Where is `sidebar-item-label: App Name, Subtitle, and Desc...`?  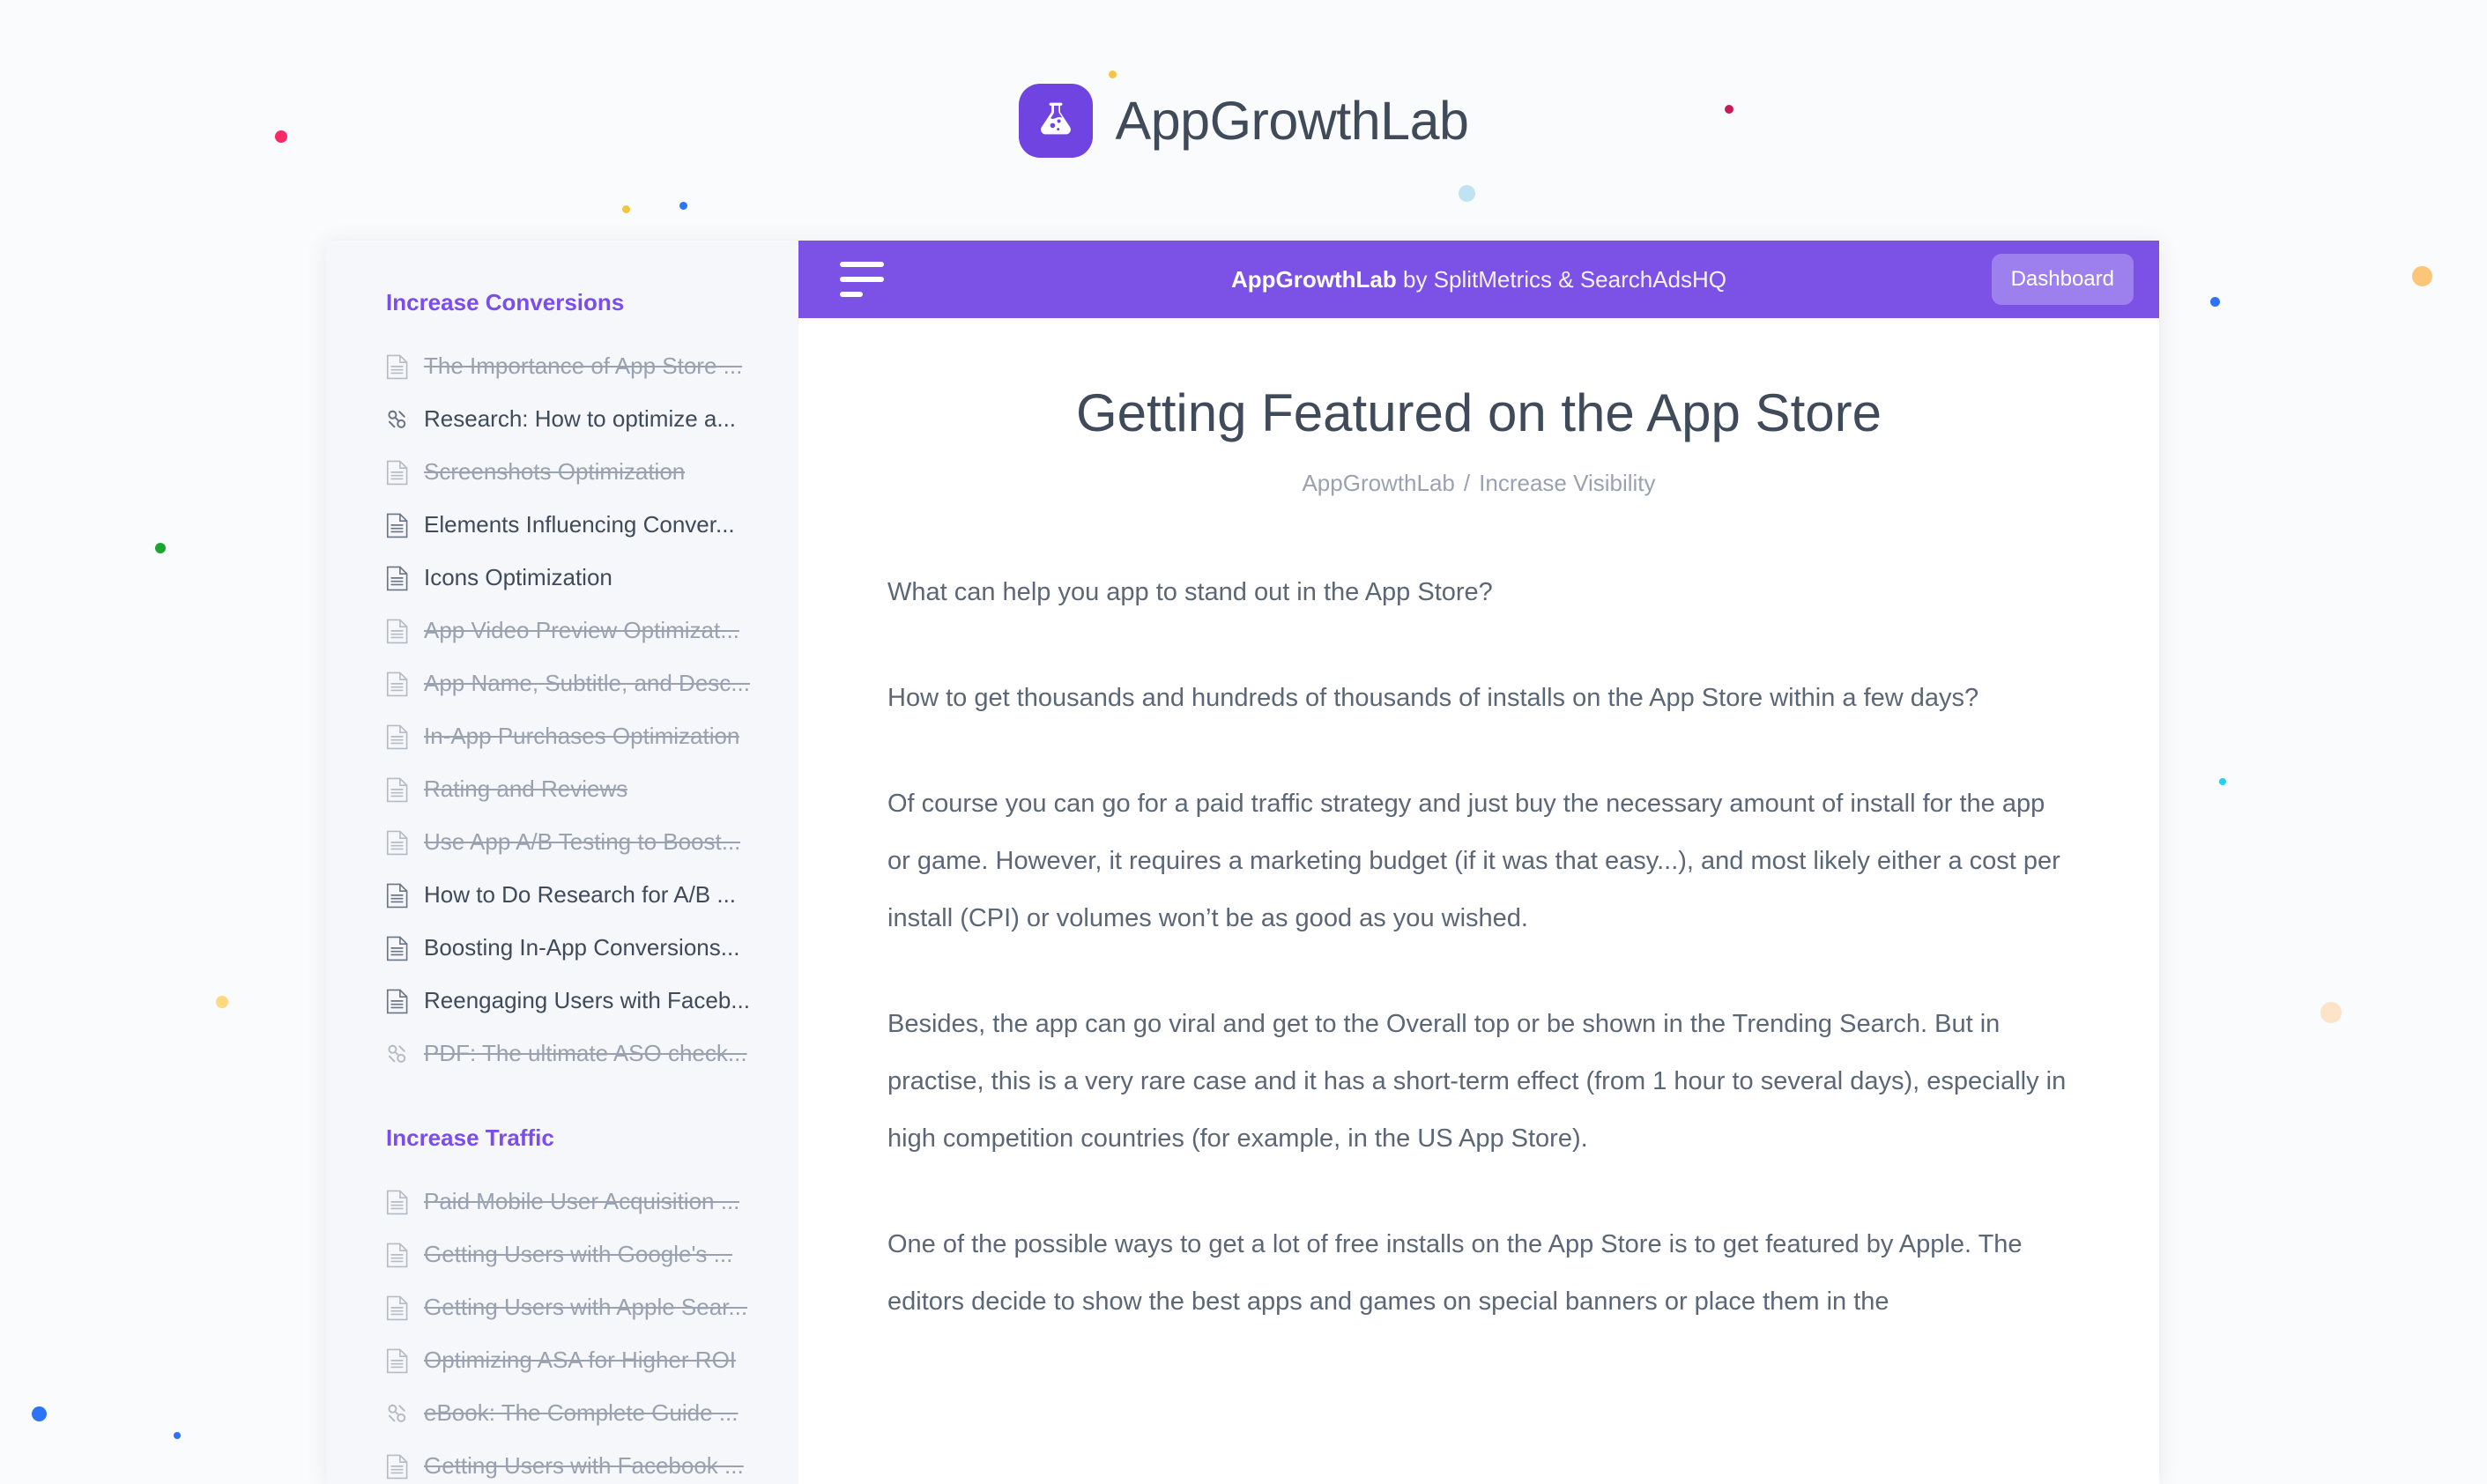
sidebar-item-label: App Name, Subtitle, and Desc... is located at coordinates (587, 683).